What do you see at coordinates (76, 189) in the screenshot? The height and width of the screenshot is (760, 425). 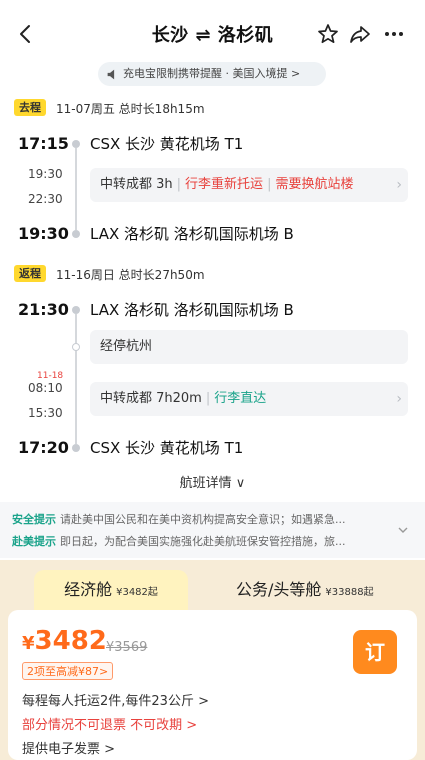 I see `outbound-line` at bounding box center [76, 189].